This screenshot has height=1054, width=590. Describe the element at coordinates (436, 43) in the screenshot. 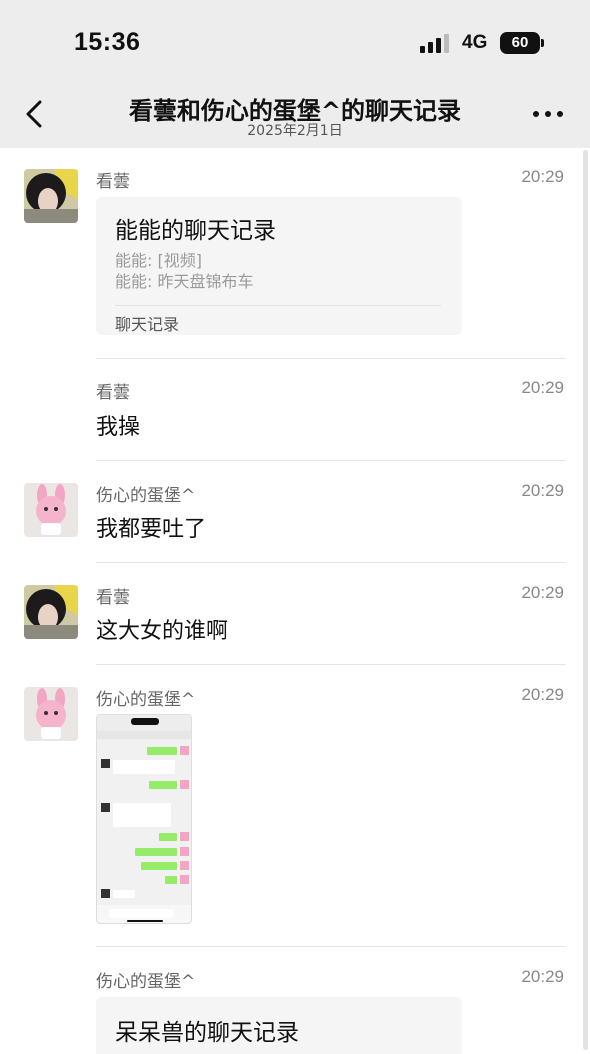

I see `signal-icon` at that location.